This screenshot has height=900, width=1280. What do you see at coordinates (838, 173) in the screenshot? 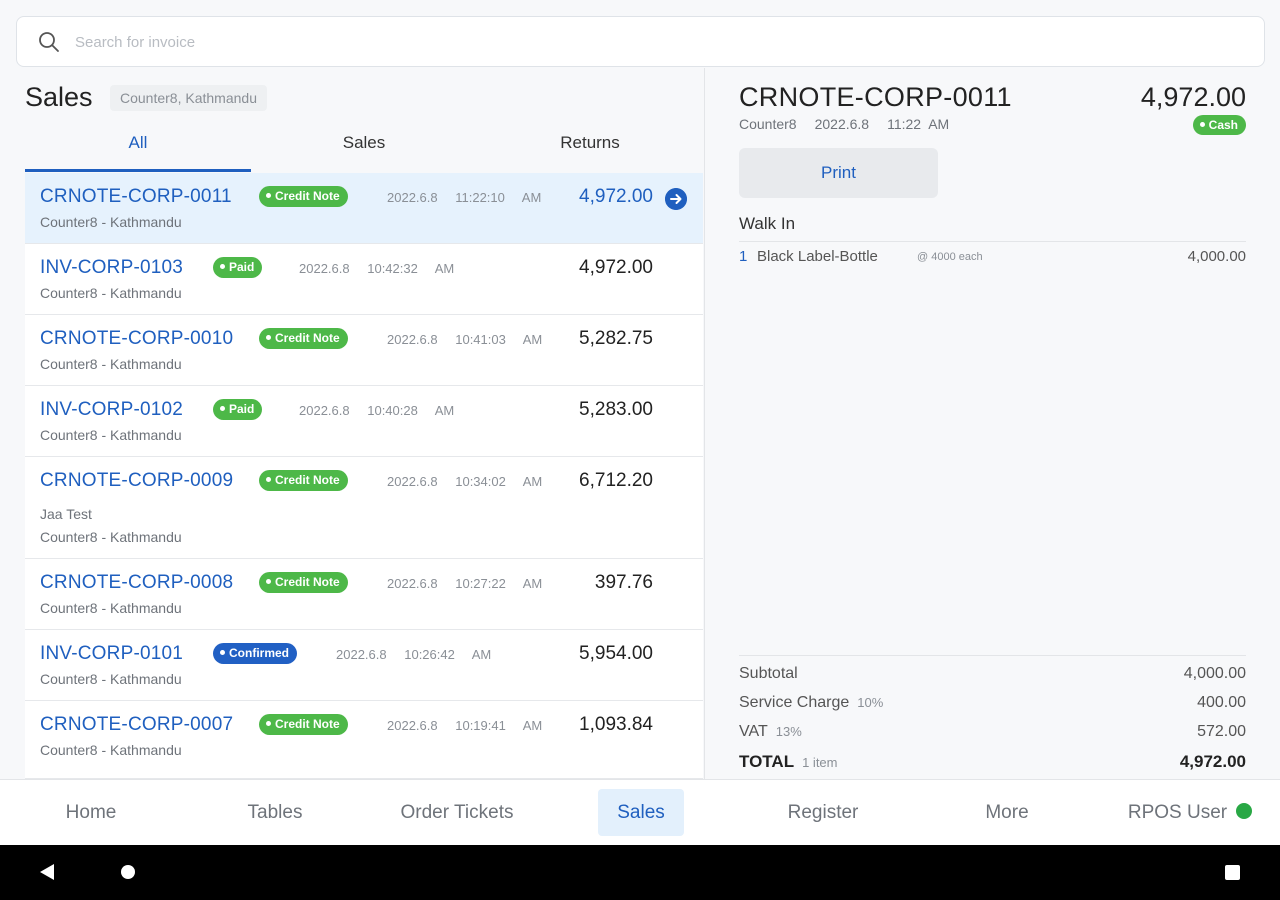
I see `print-button: Print` at bounding box center [838, 173].